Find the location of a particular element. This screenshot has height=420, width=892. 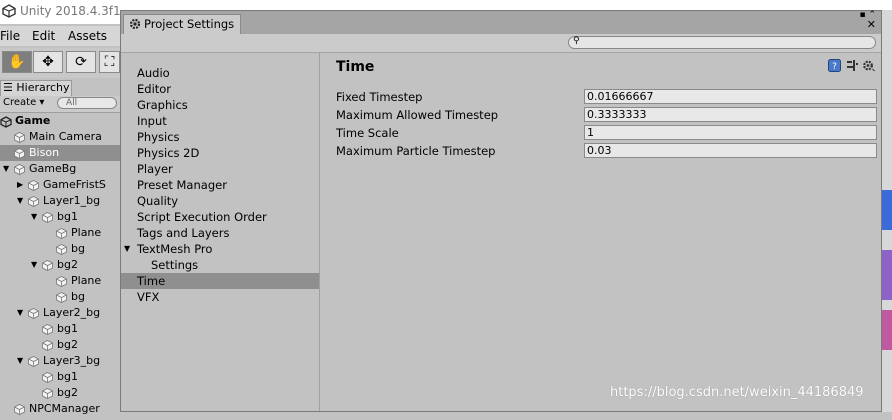

hierarchy-item: Bison is located at coordinates (60, 153).